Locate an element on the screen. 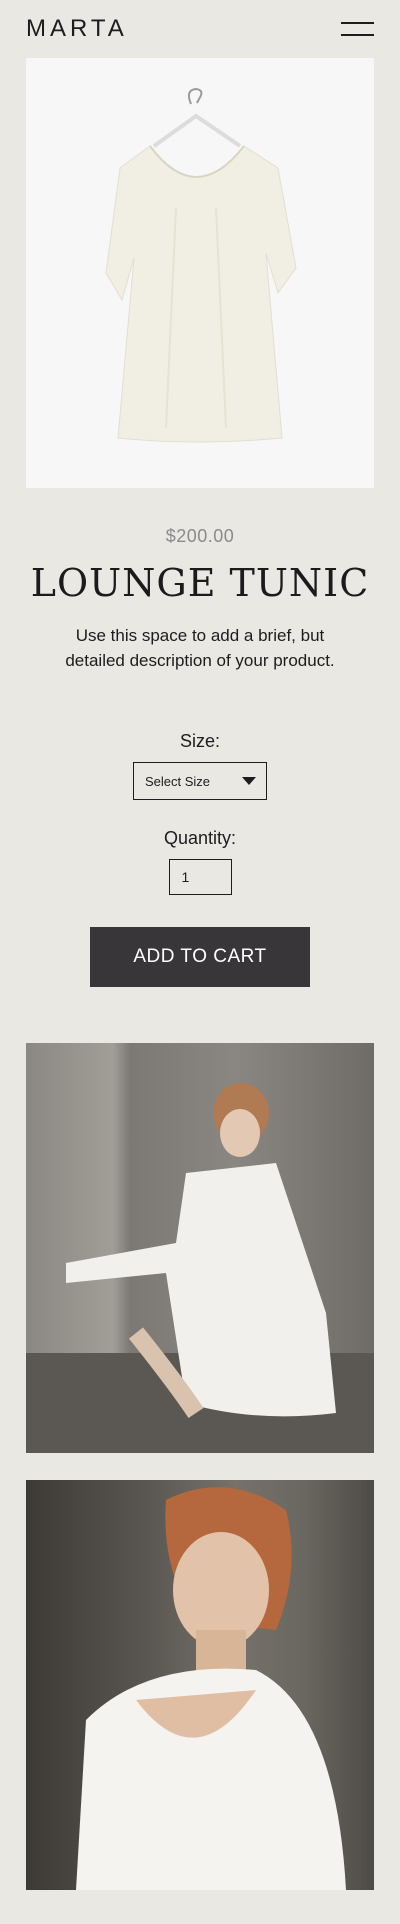 The image size is (400, 1924). site-logo: MARTA is located at coordinates (77, 29).